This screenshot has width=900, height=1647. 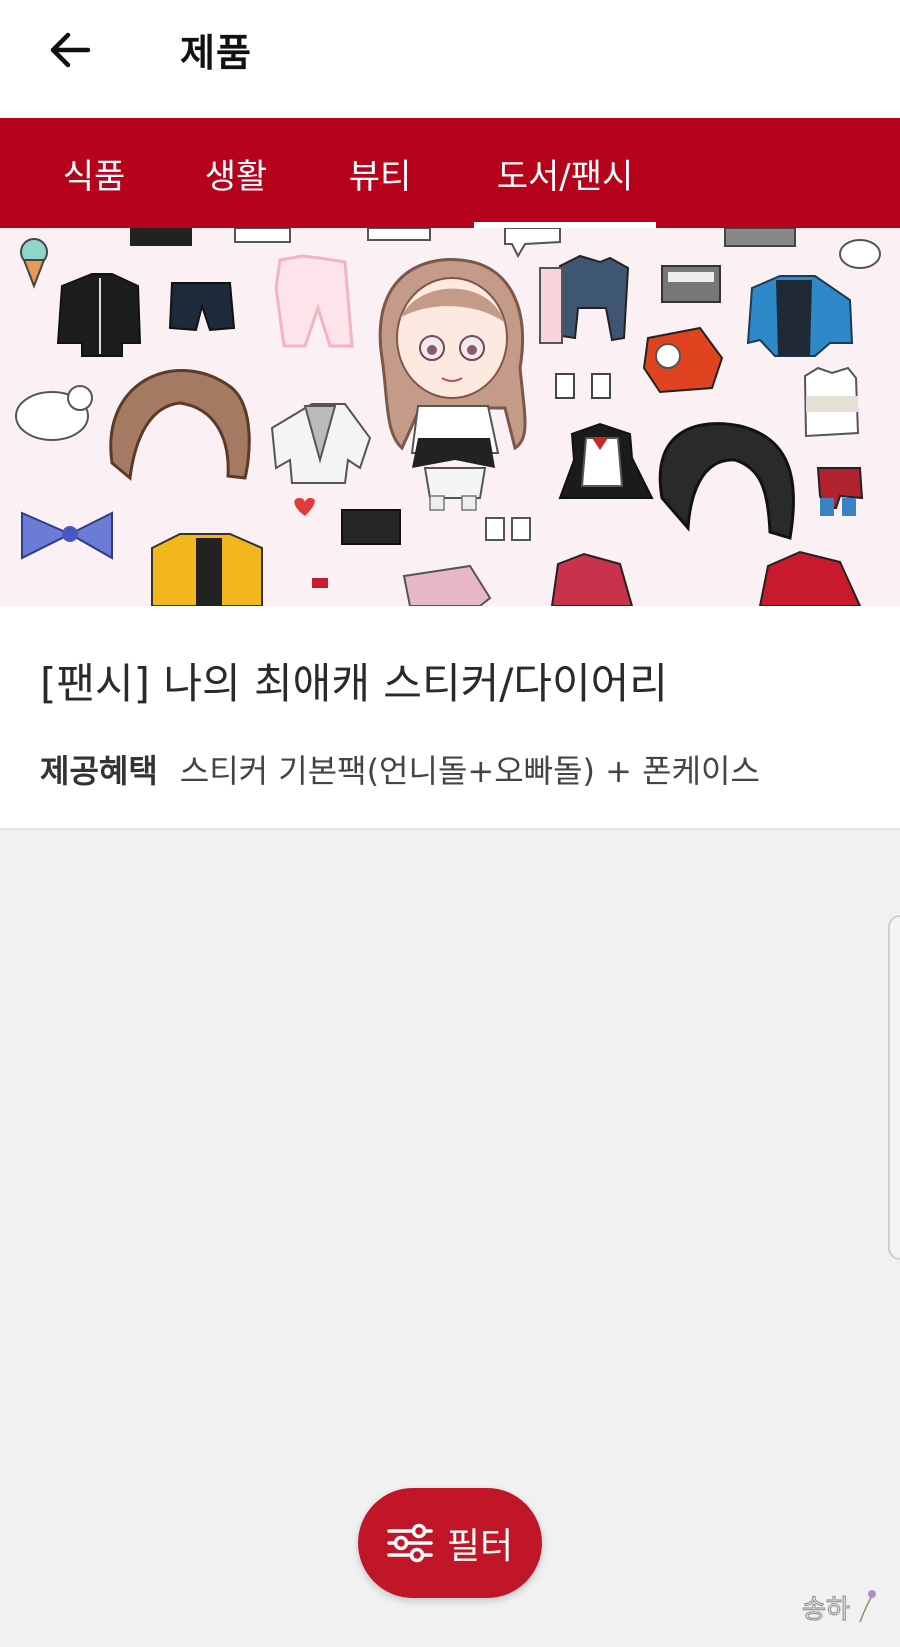 I want to click on watermark-signature: 송하, so click(x=838, y=1608).